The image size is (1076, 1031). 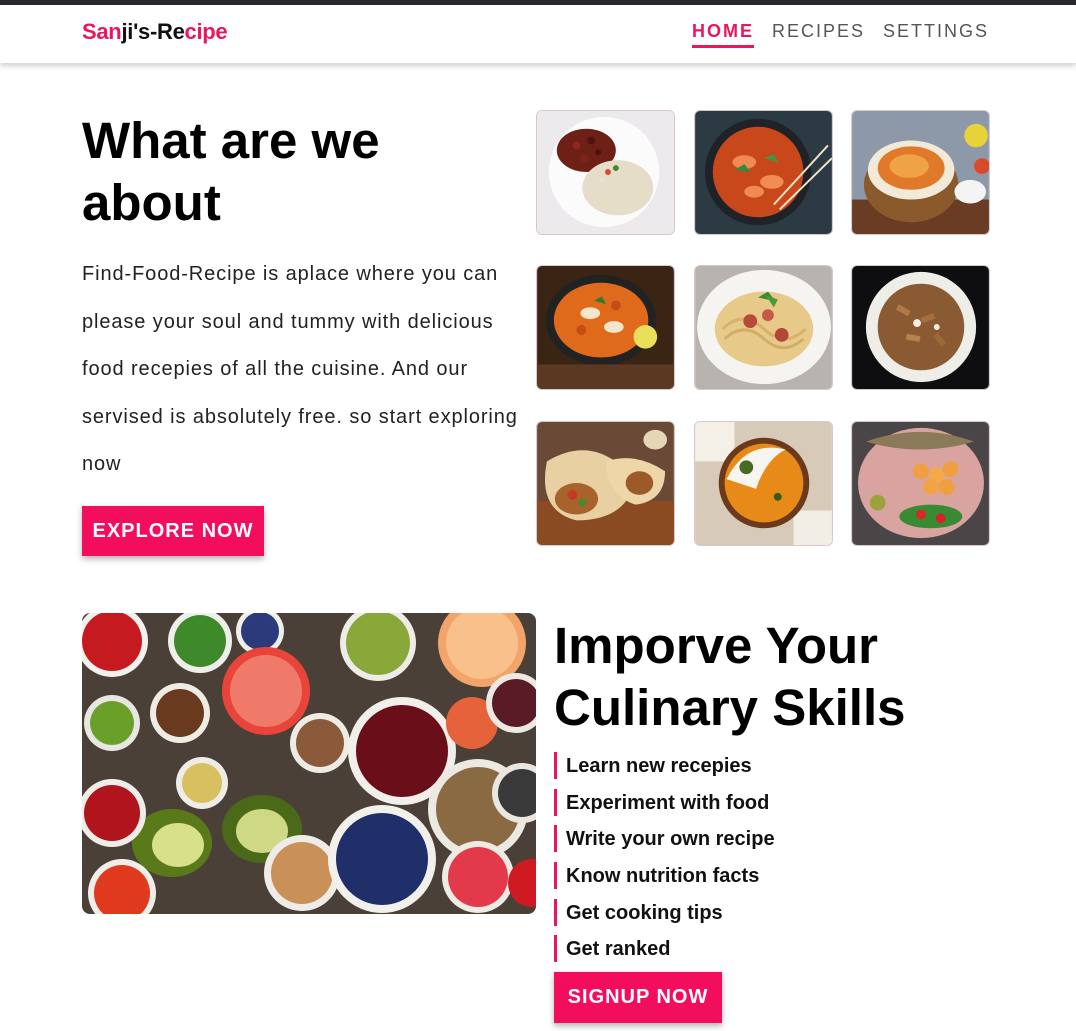 What do you see at coordinates (668, 802) in the screenshot?
I see `list-item-label: Experiment with food` at bounding box center [668, 802].